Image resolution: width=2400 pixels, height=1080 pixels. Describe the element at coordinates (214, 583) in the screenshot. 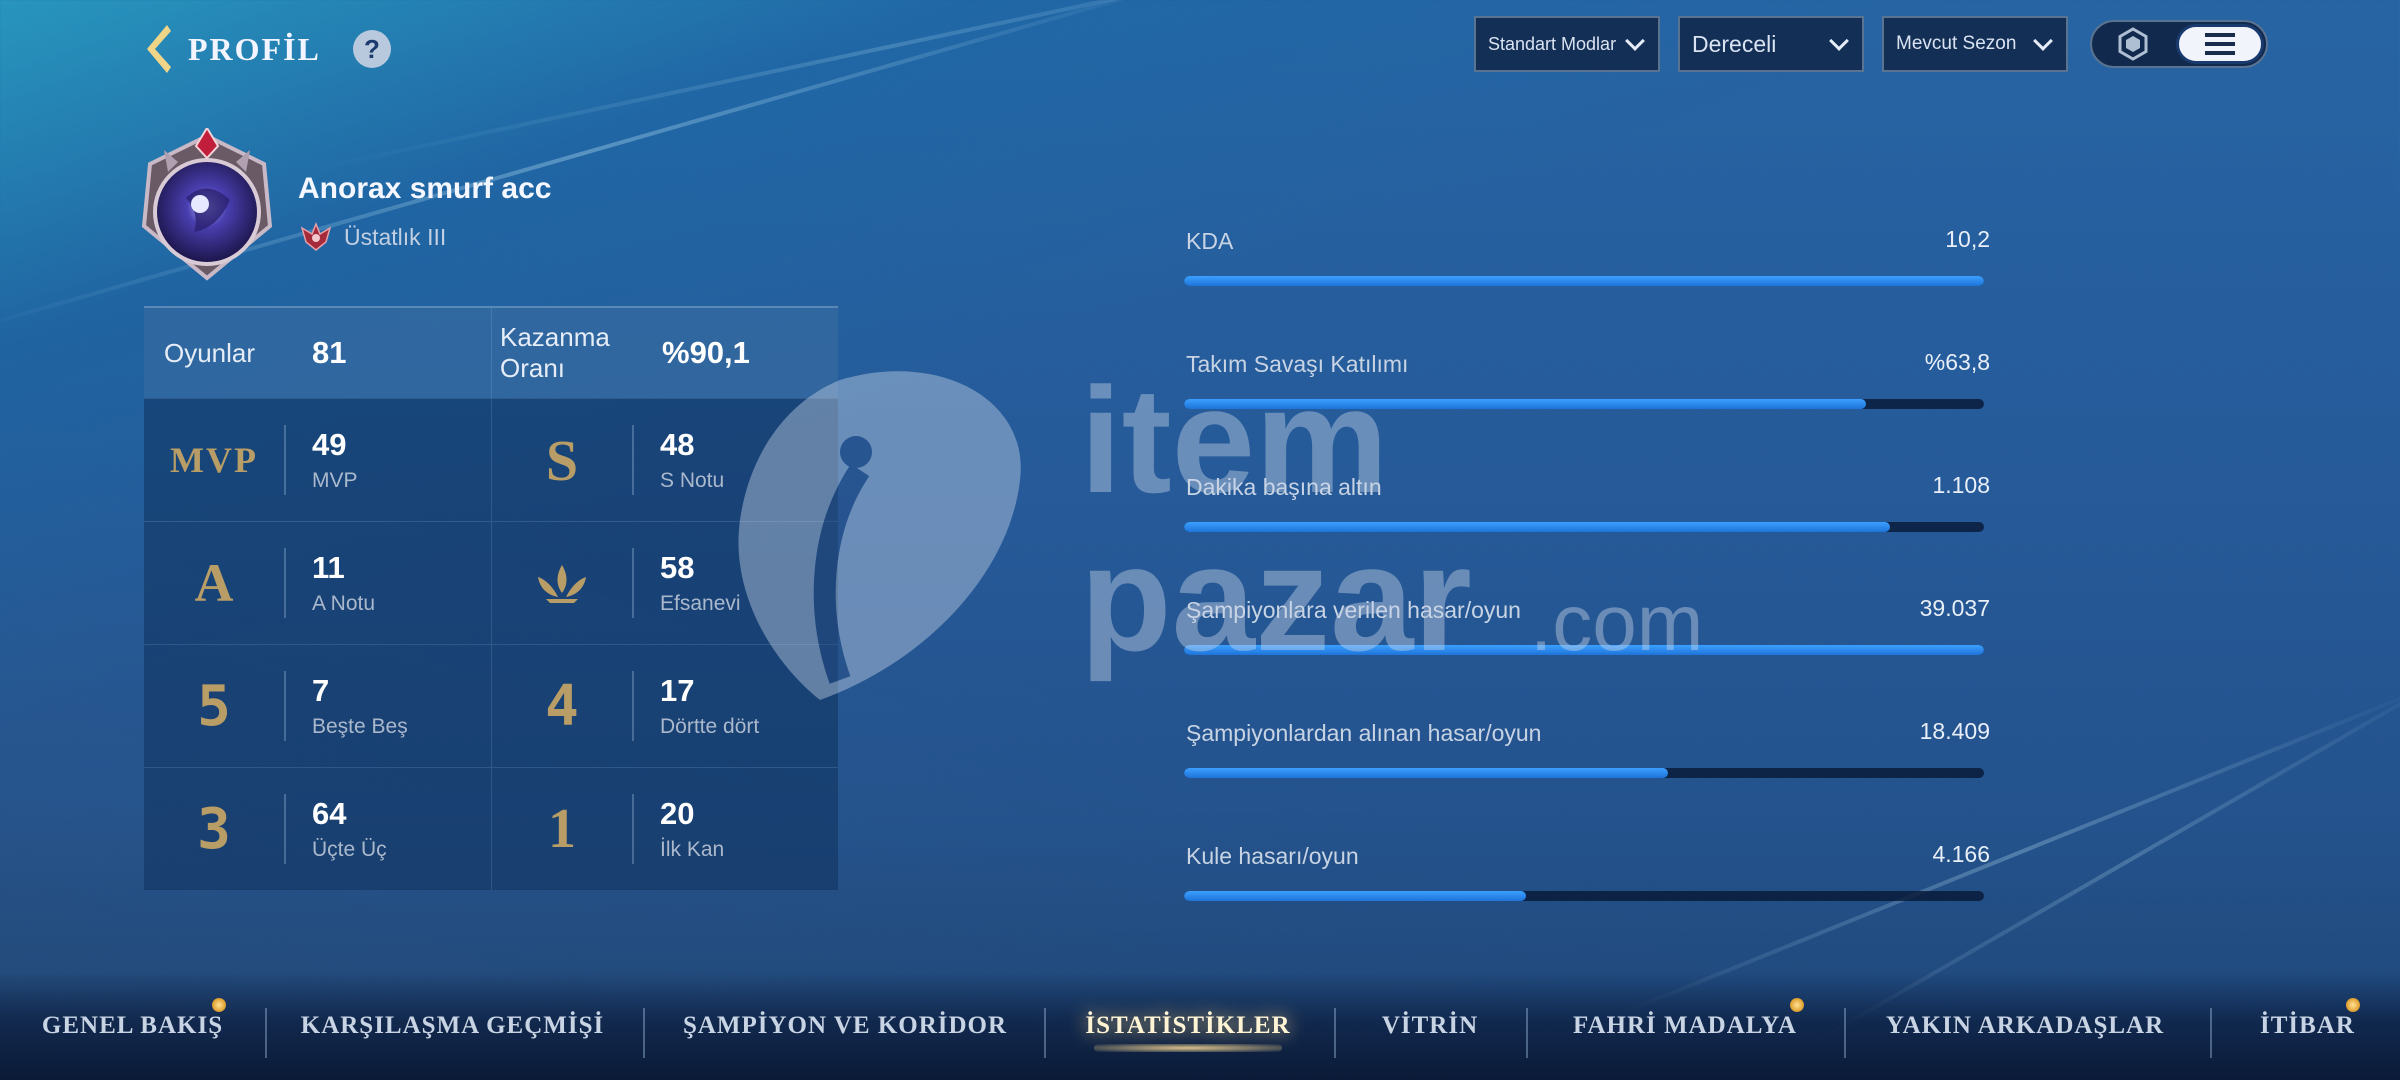

I see `a-grade-icon: A` at that location.